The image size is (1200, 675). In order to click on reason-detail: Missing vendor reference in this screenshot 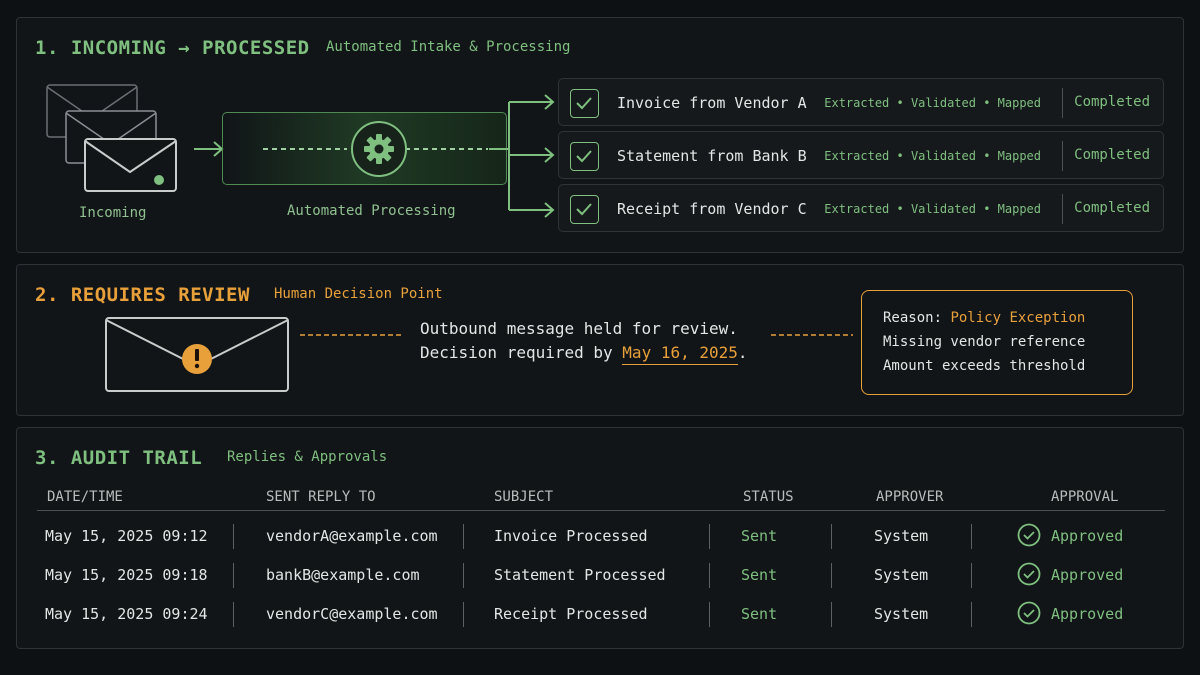, I will do `click(984, 342)`.